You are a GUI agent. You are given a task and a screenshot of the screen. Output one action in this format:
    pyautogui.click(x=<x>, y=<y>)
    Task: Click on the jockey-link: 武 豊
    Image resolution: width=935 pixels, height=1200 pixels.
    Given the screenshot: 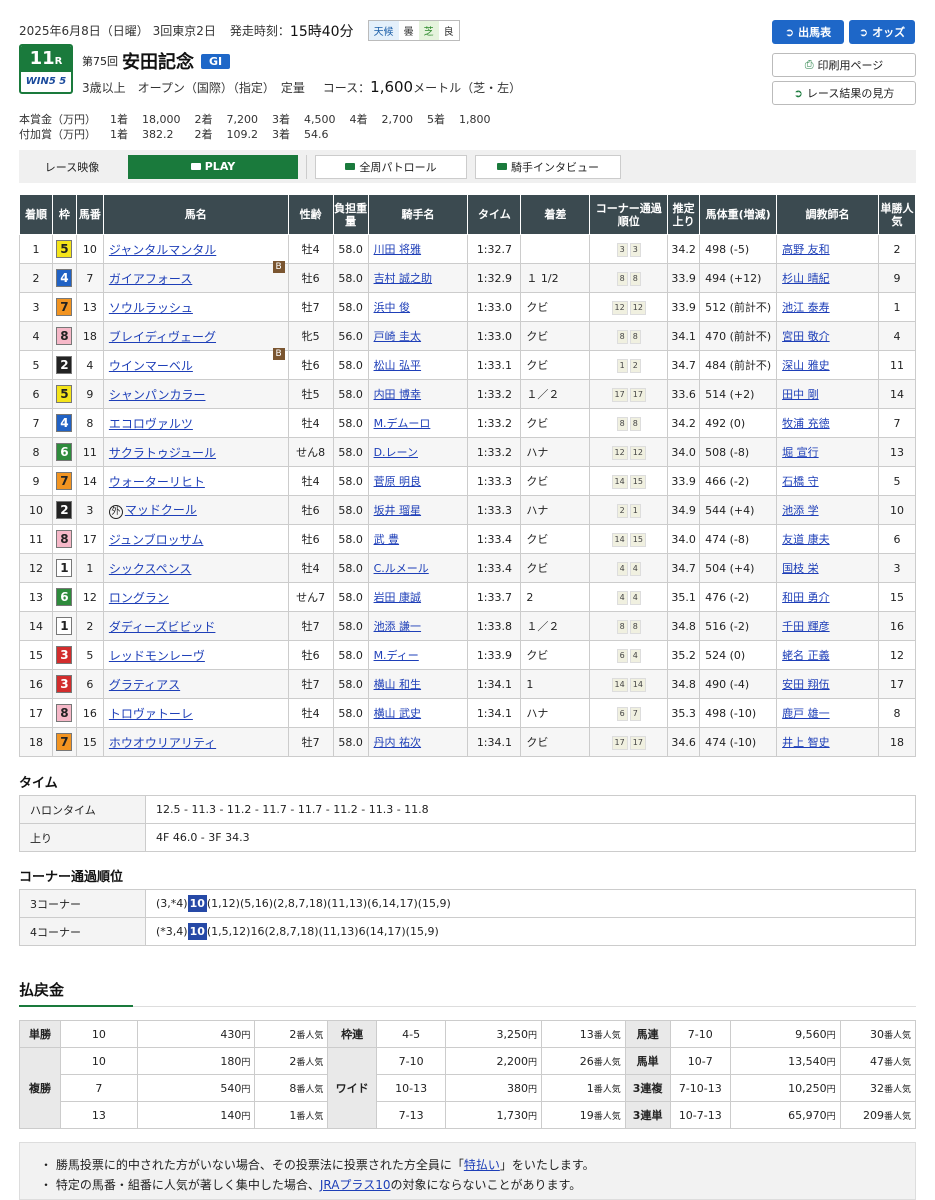 What is the action you would take?
    pyautogui.click(x=387, y=539)
    